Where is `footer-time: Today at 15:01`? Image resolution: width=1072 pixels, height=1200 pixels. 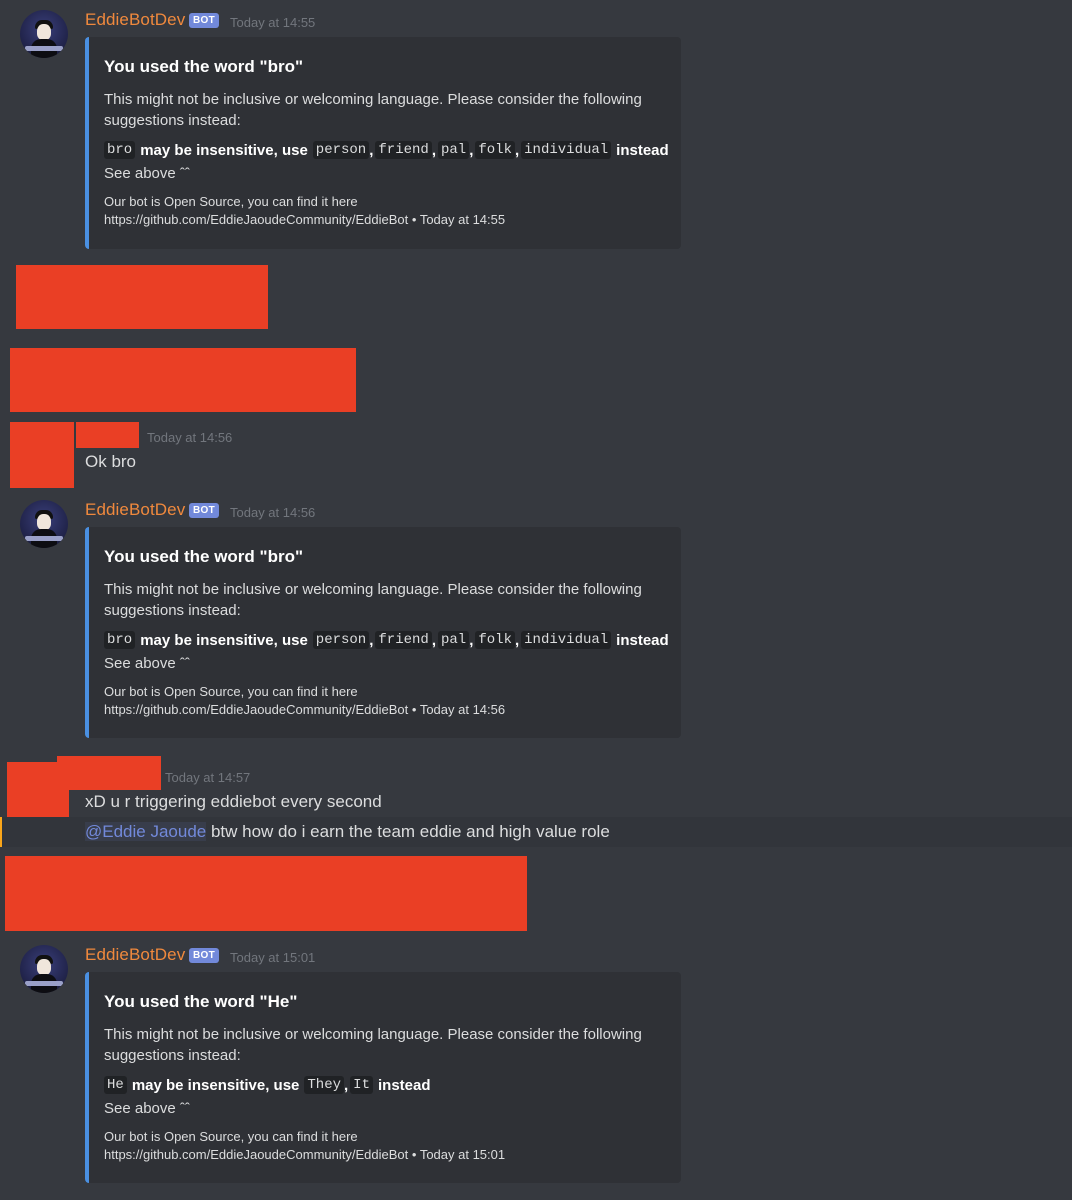
footer-time: Today at 15:01 is located at coordinates (462, 1154).